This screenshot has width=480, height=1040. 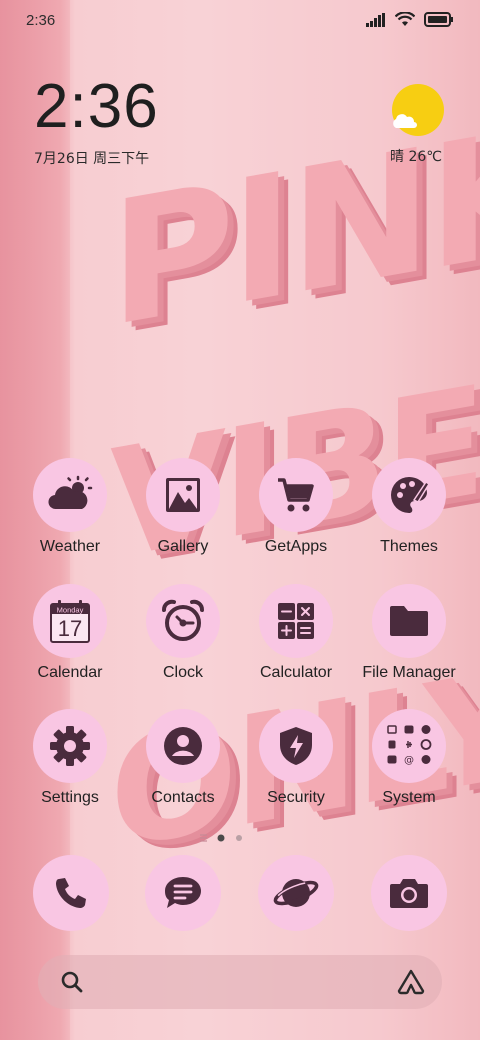 What do you see at coordinates (240, 982) in the screenshot?
I see `search-bar` at bounding box center [240, 982].